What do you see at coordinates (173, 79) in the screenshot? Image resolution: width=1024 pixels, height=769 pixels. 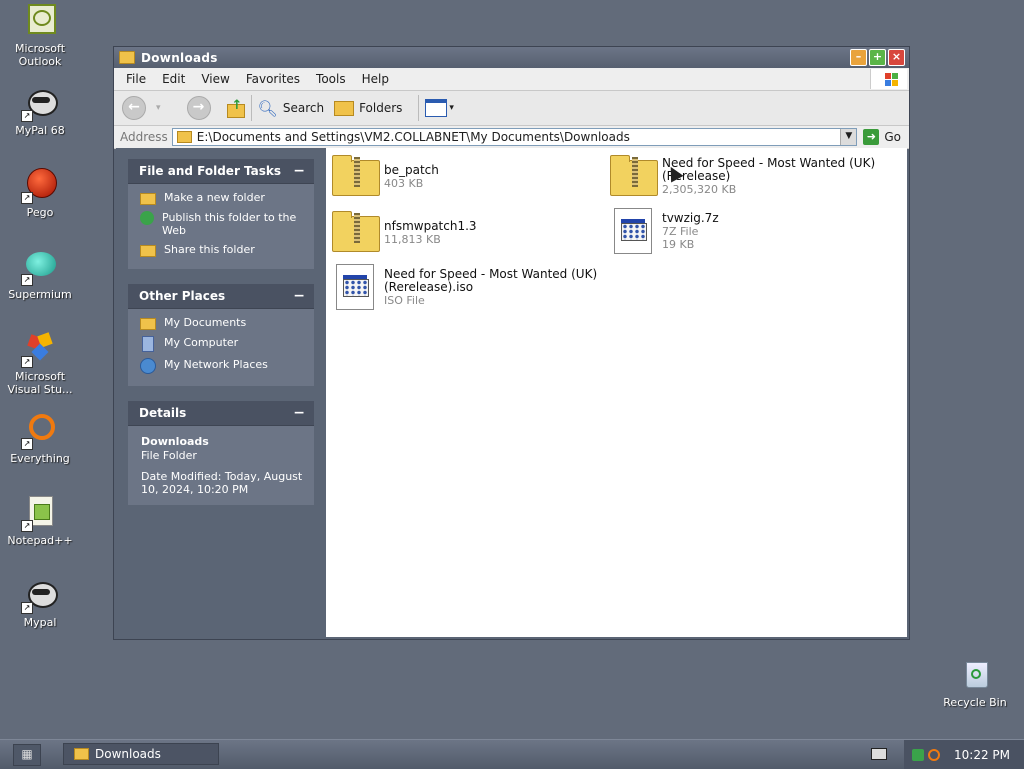 I see `menu-edit: Edit` at bounding box center [173, 79].